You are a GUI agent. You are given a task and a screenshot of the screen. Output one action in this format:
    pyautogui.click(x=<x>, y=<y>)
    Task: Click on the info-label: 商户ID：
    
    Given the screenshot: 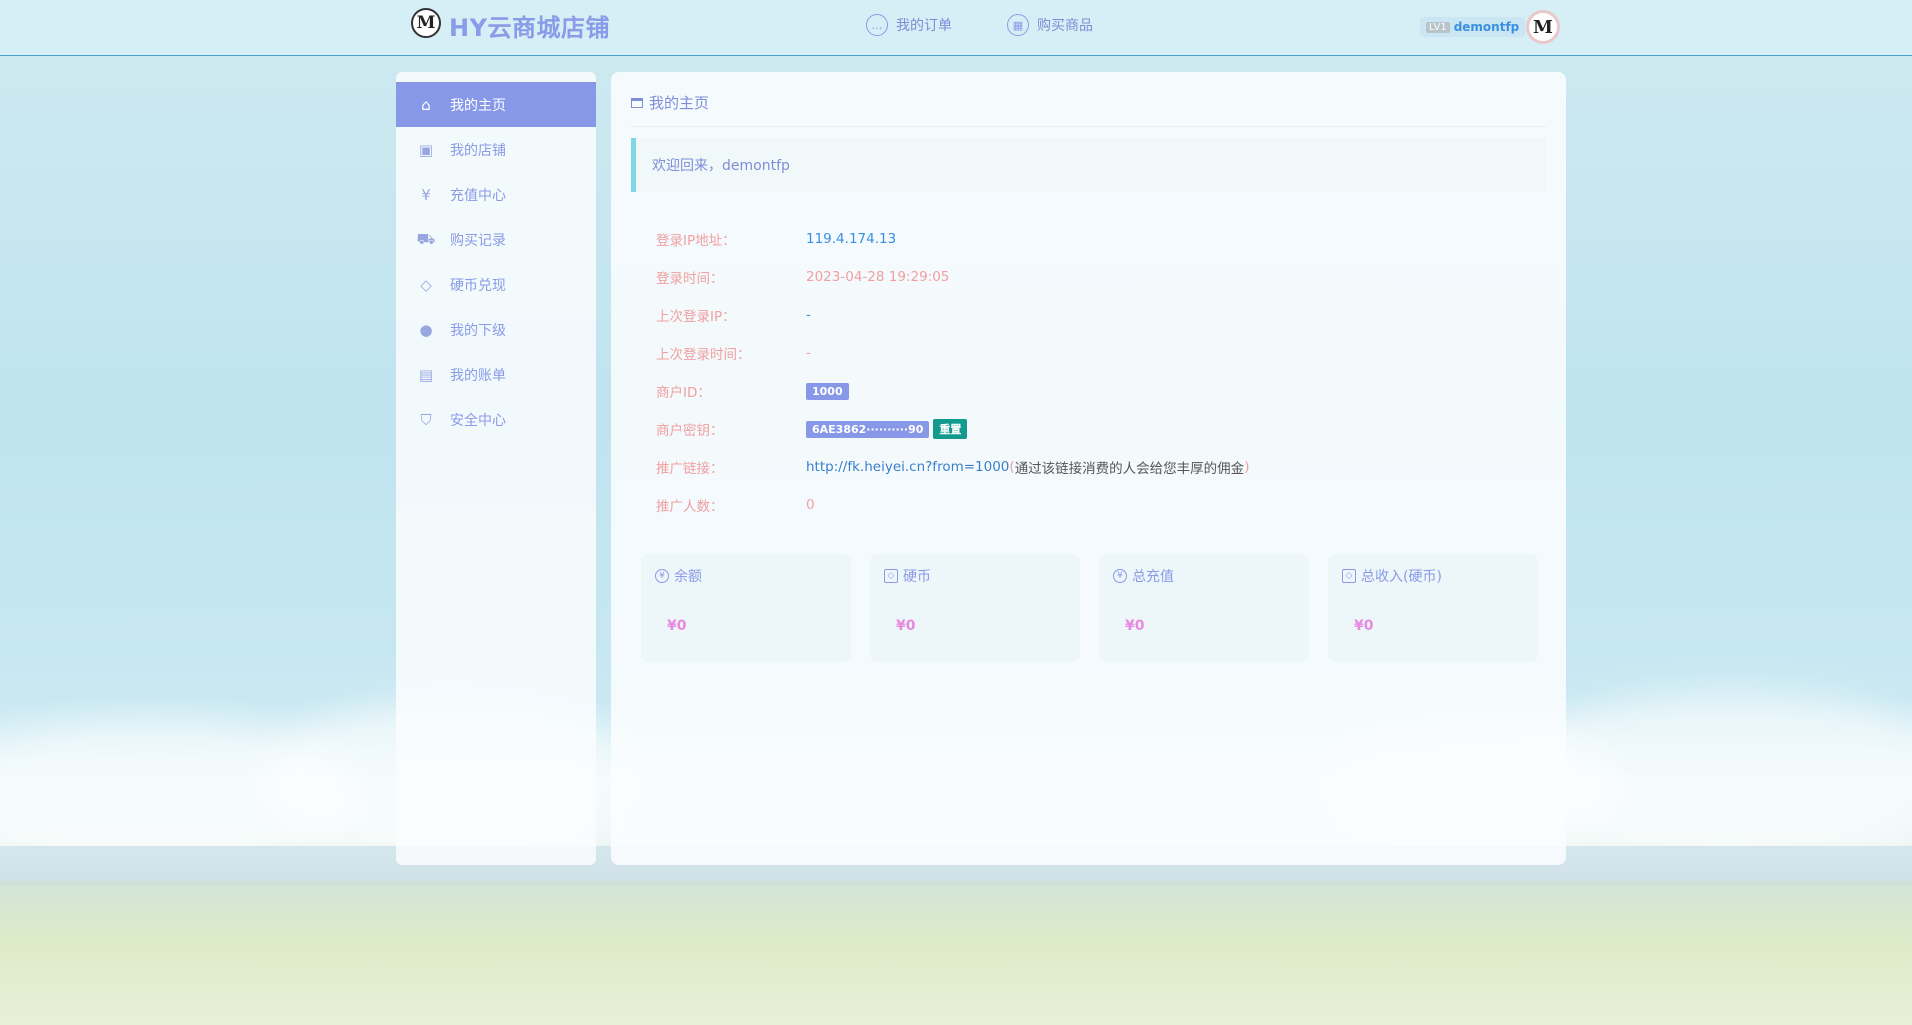 What is the action you would take?
    pyautogui.click(x=683, y=393)
    